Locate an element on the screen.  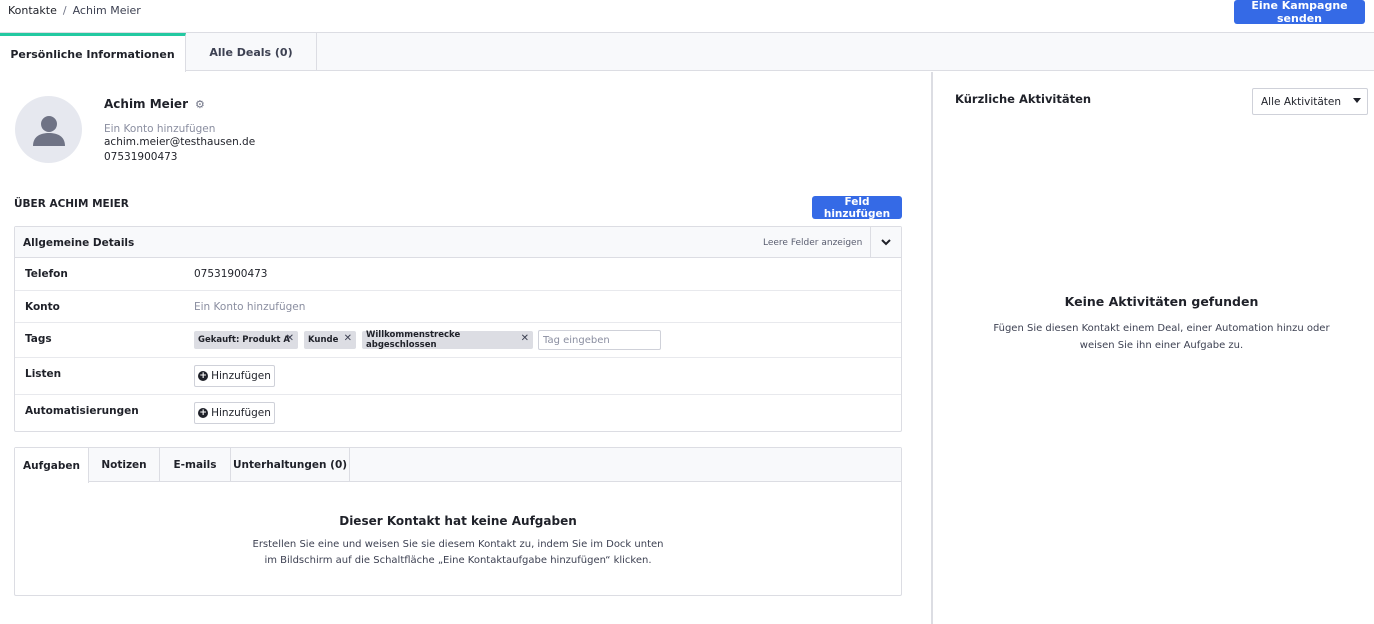
add-automation-label: Hinzufügen is located at coordinates (241, 413).